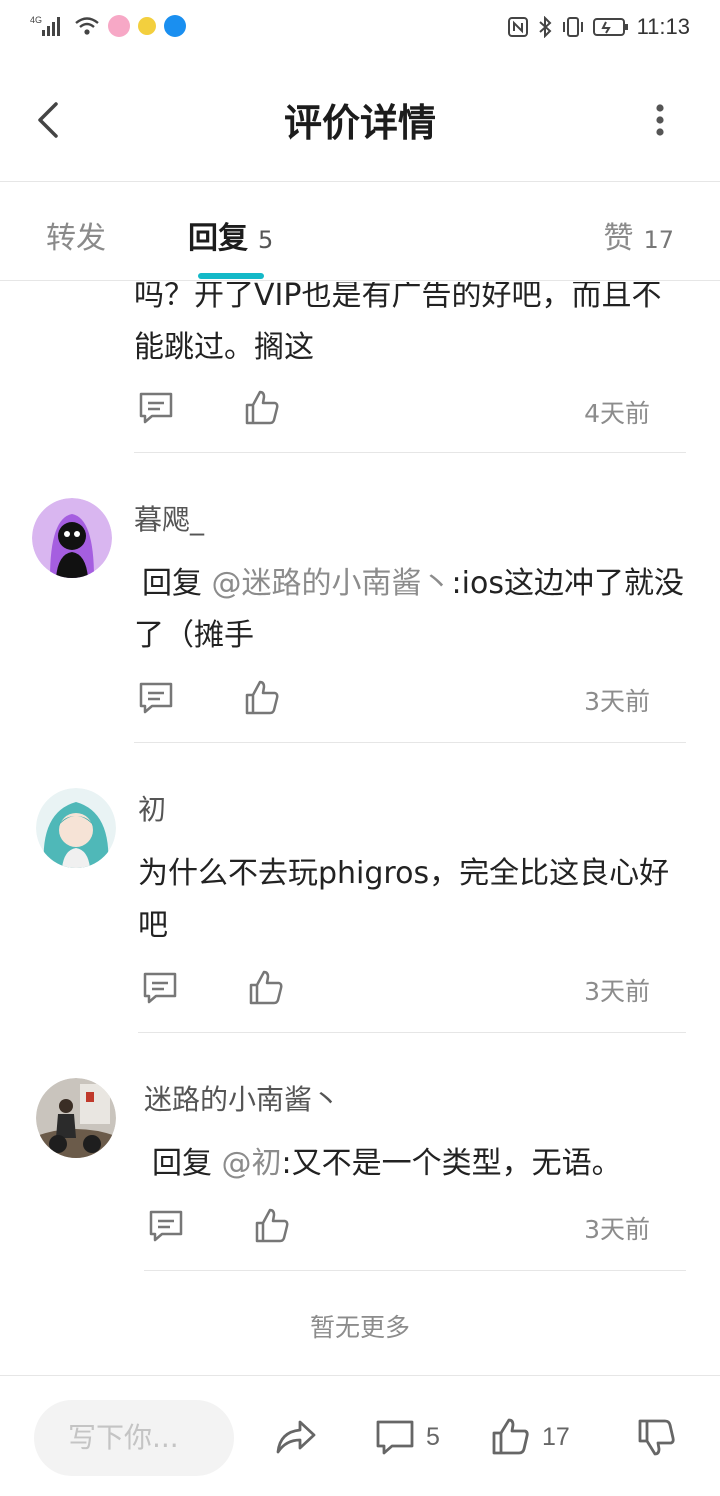 The height and width of the screenshot is (1496, 720). What do you see at coordinates (360, 232) in the screenshot?
I see `tab-bar: 转发 回复 5 赞 17` at bounding box center [360, 232].